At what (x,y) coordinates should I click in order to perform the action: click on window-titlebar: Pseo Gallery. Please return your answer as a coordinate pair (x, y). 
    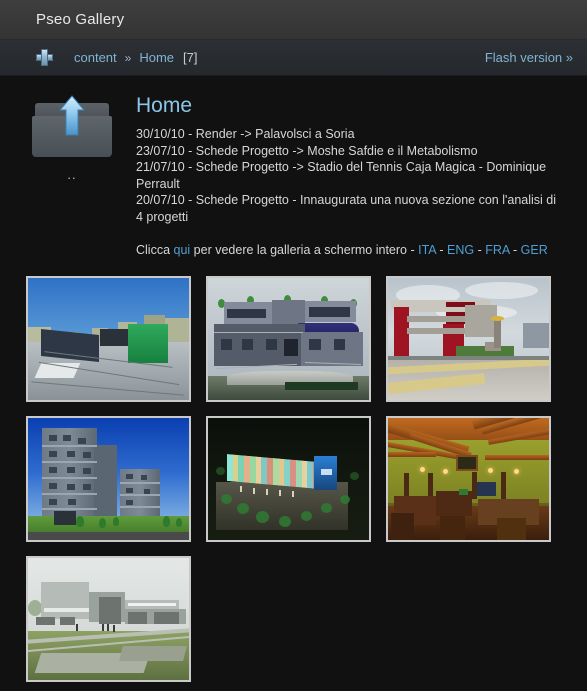
    Looking at the image, I should click on (293, 20).